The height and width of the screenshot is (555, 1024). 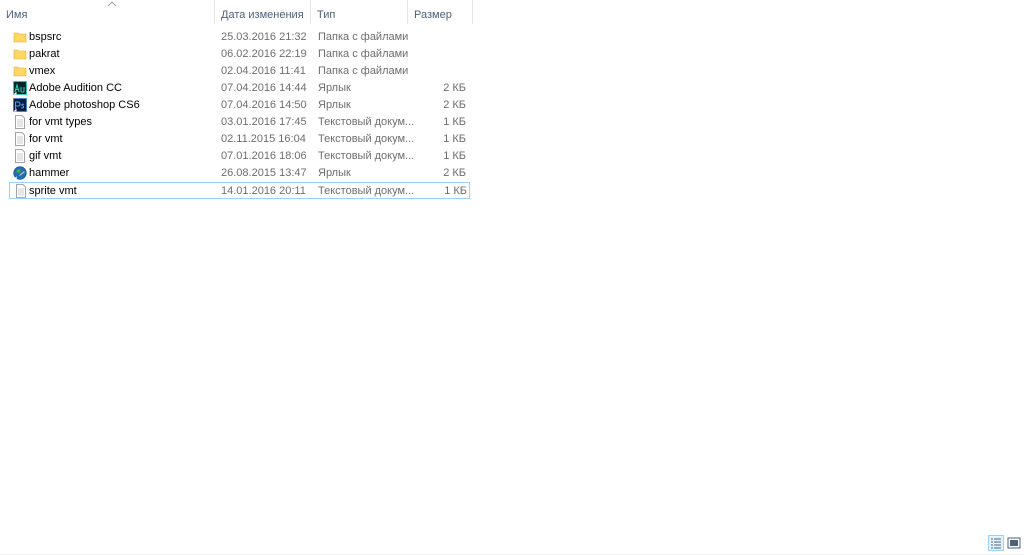 I want to click on column-header-bar: Имя Дата изменения Тип Размер, so click(x=237, y=12).